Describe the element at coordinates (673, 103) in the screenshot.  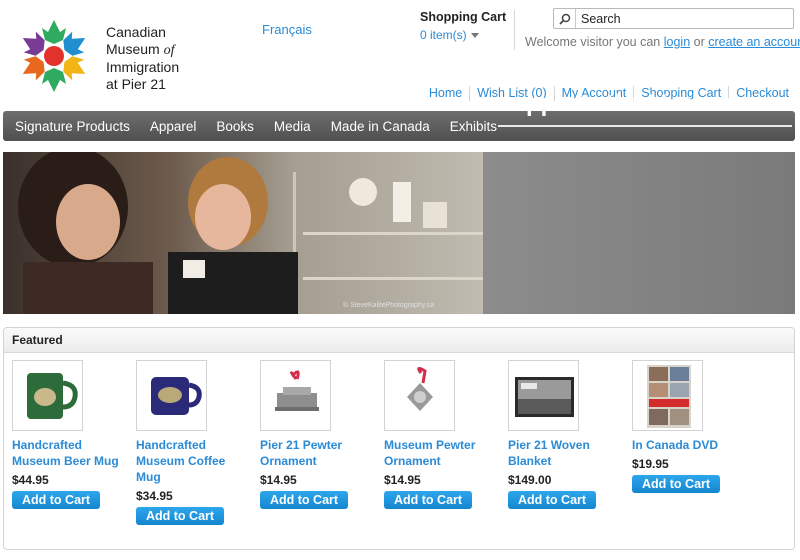
I see `banner-line-2: the Museum` at that location.